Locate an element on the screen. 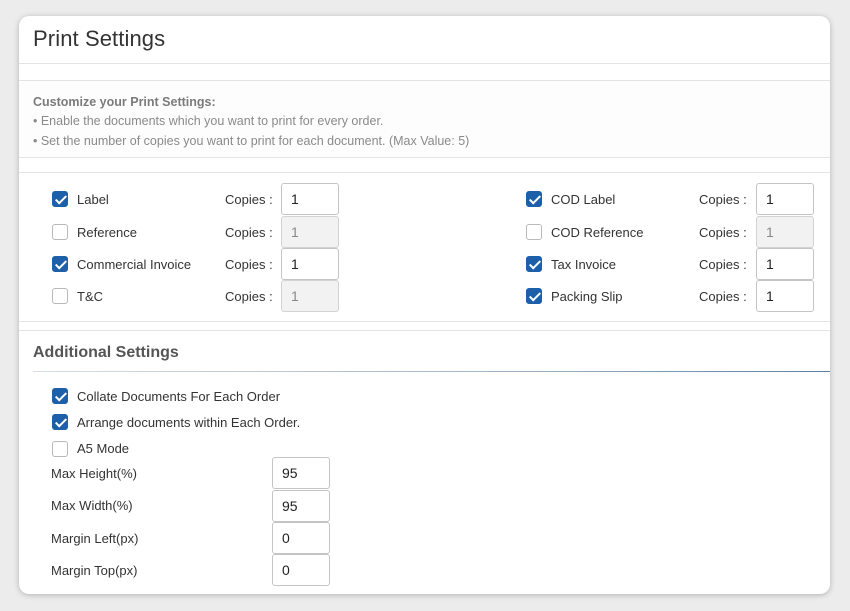 Image resolution: width=850 pixels, height=611 pixels. panel-header: Print Settings is located at coordinates (424, 40).